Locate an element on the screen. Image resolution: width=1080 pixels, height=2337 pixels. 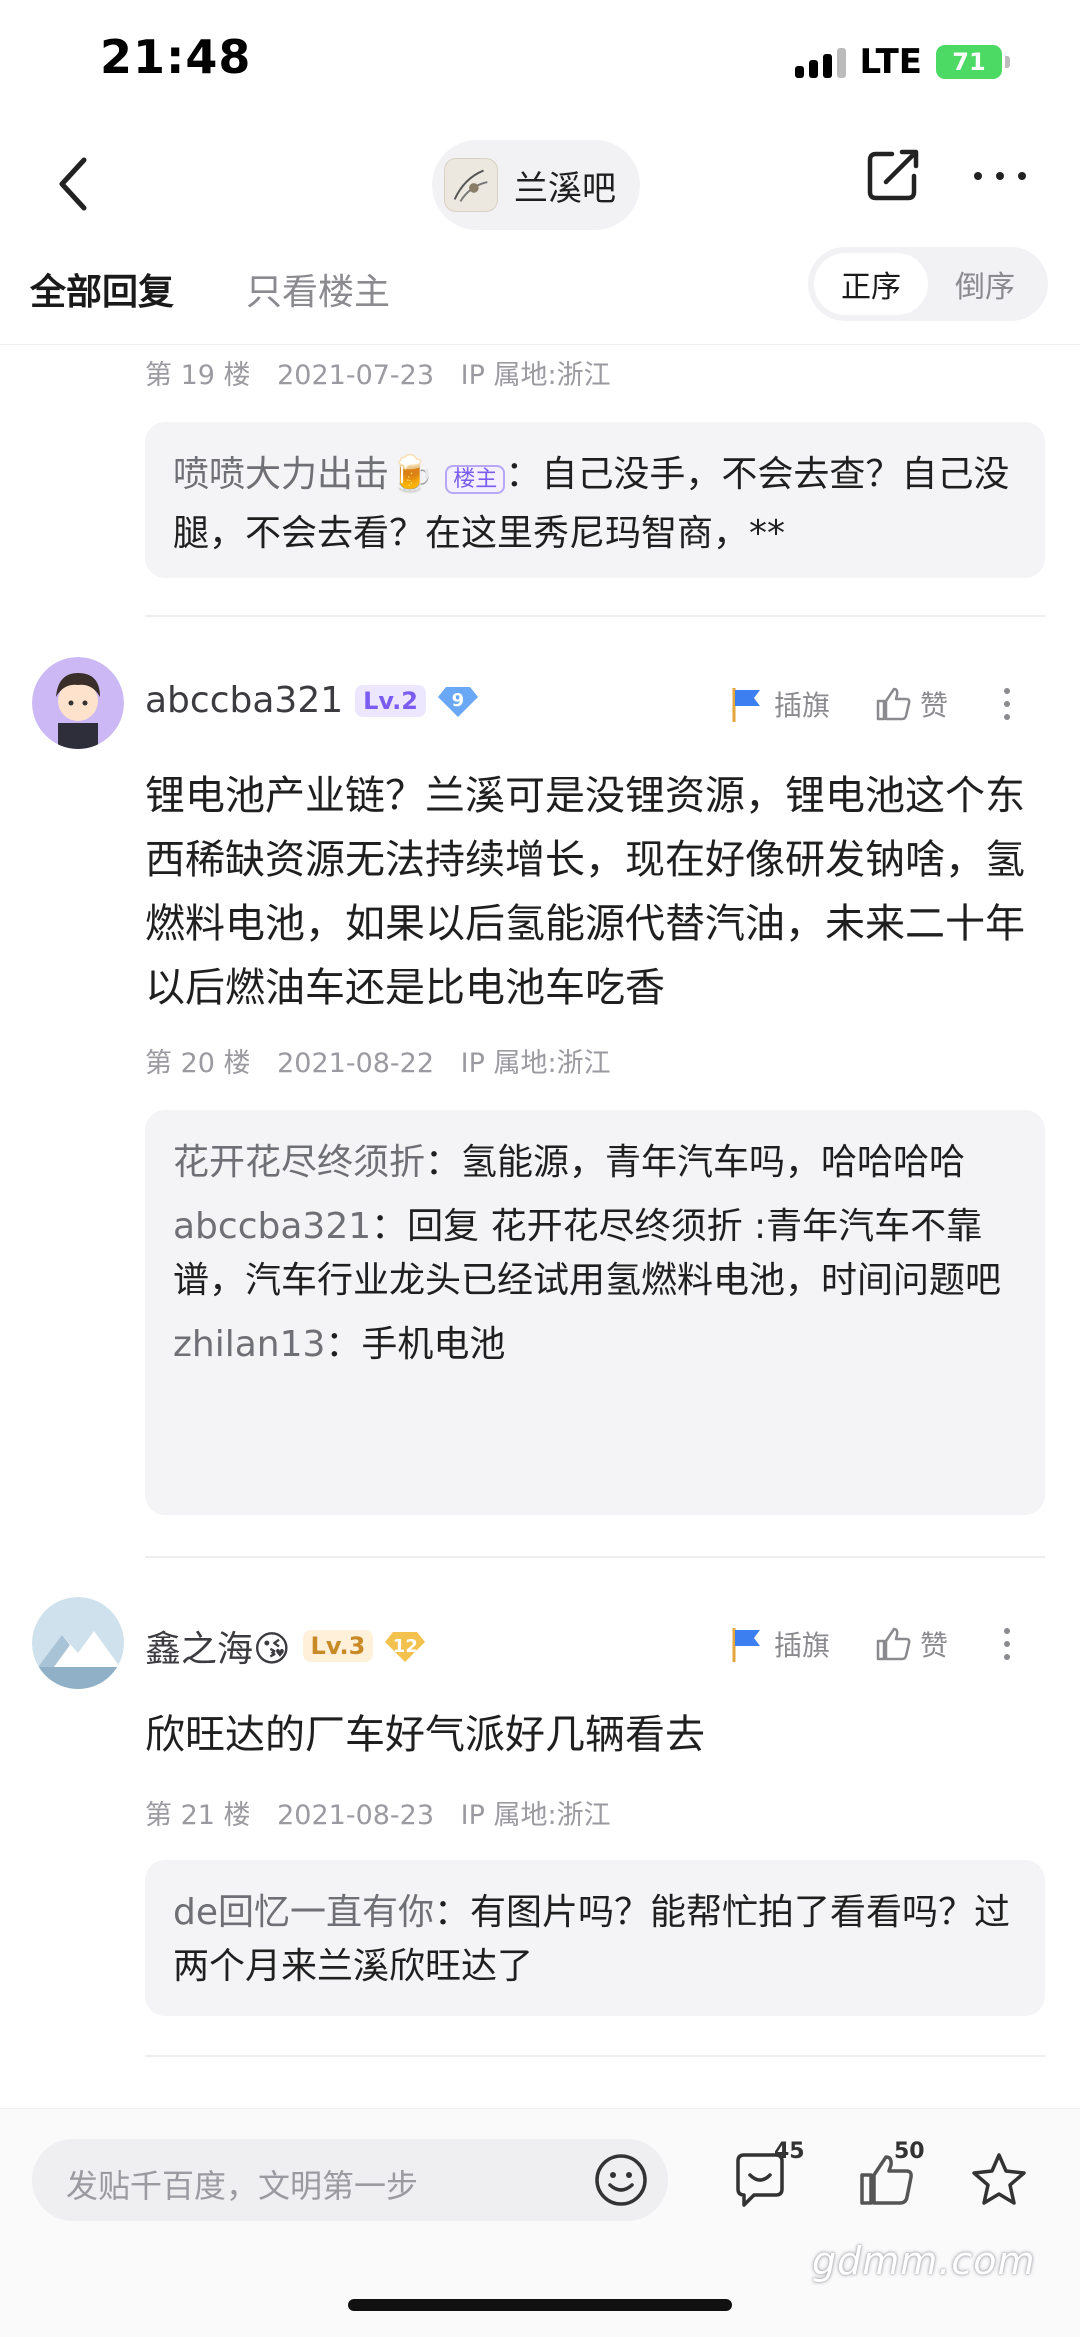
level-badge: Lv.3 is located at coordinates (338, 1646).